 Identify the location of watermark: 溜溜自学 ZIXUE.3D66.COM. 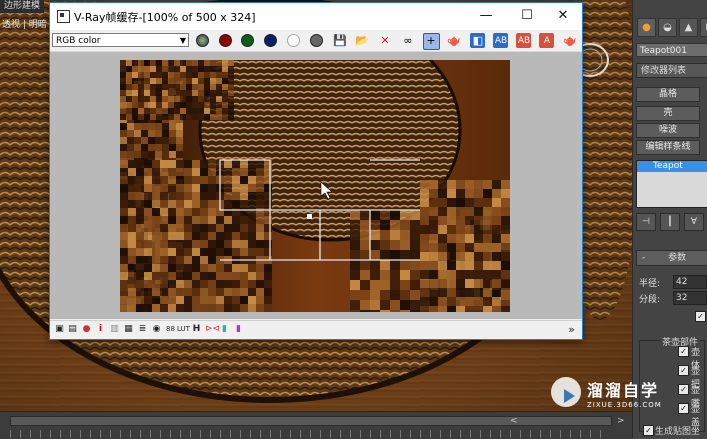
(607, 399).